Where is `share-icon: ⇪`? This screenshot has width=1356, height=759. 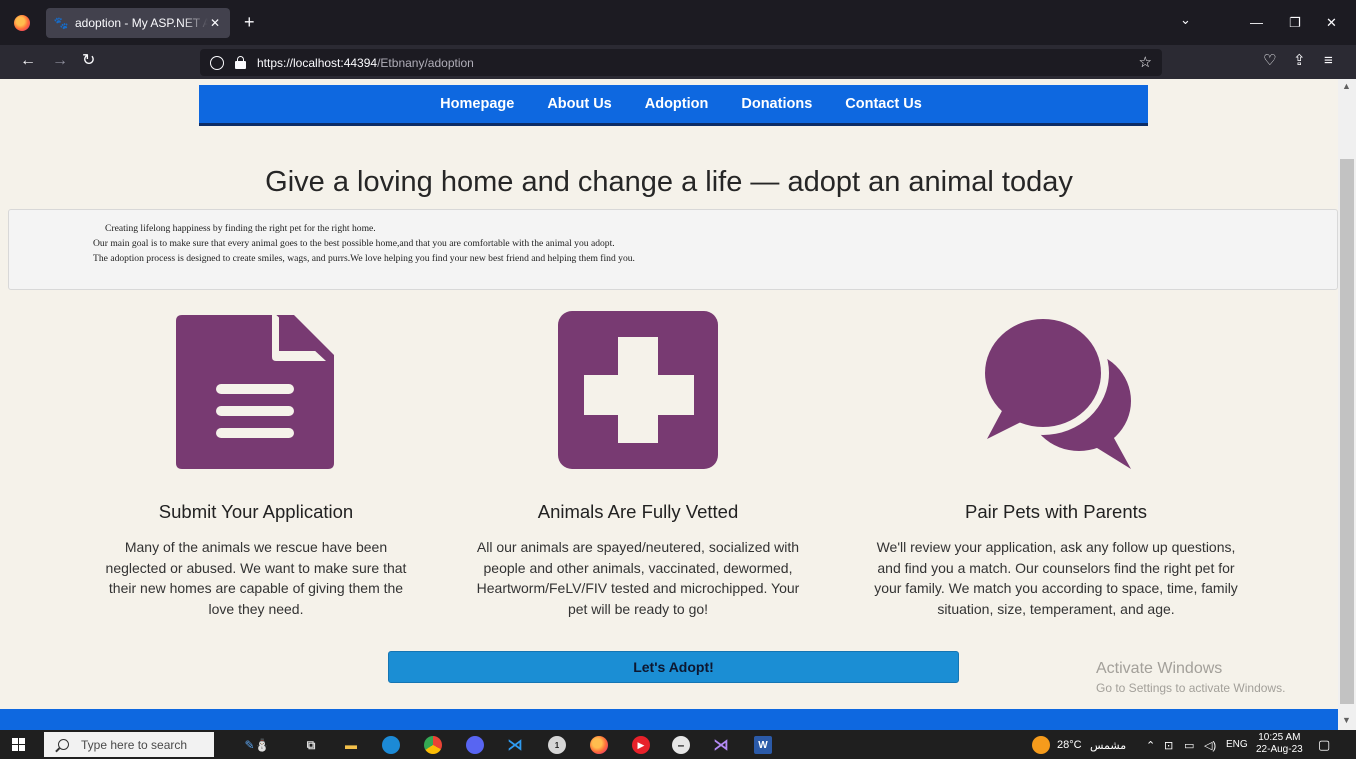
share-icon: ⇪ is located at coordinates (1299, 61).